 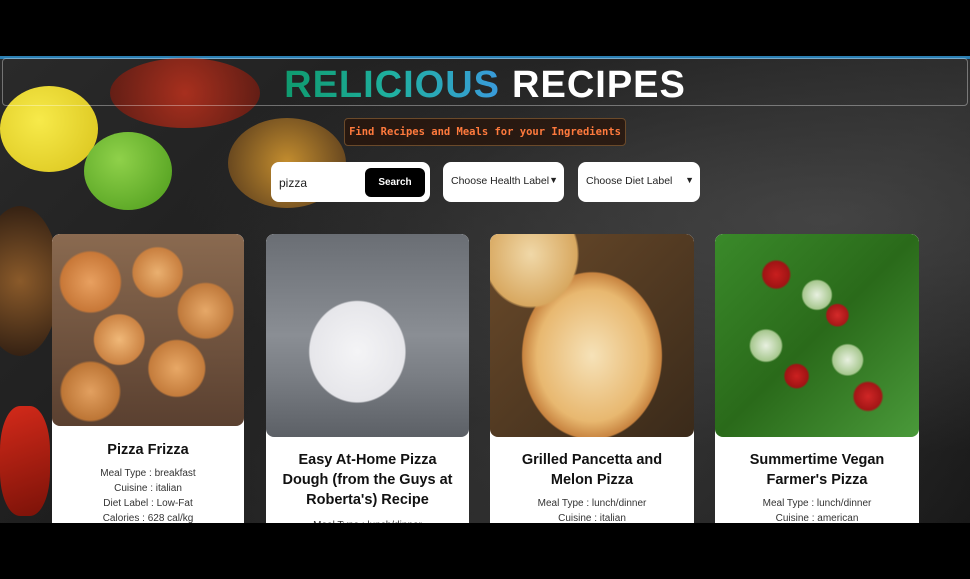 I want to click on recipe-calories: Calories : 628 cal/kg, so click(x=148, y=518).